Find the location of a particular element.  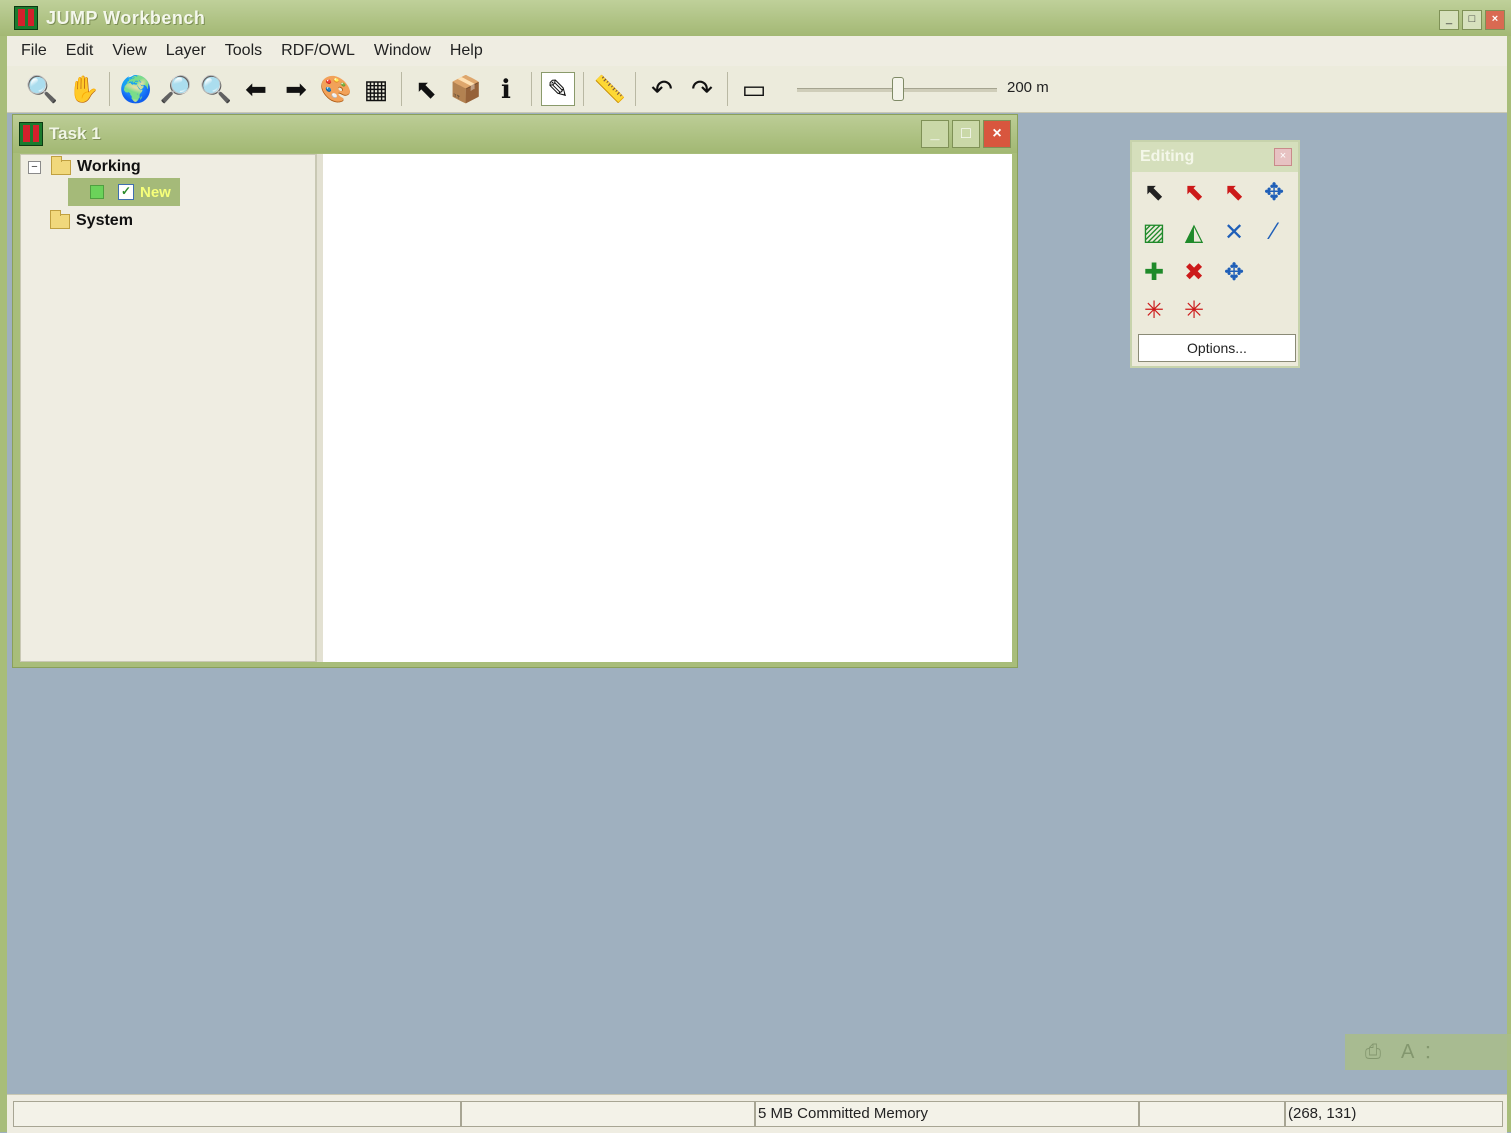

zoom-fence-icon: 🔍 is located at coordinates (216, 89).